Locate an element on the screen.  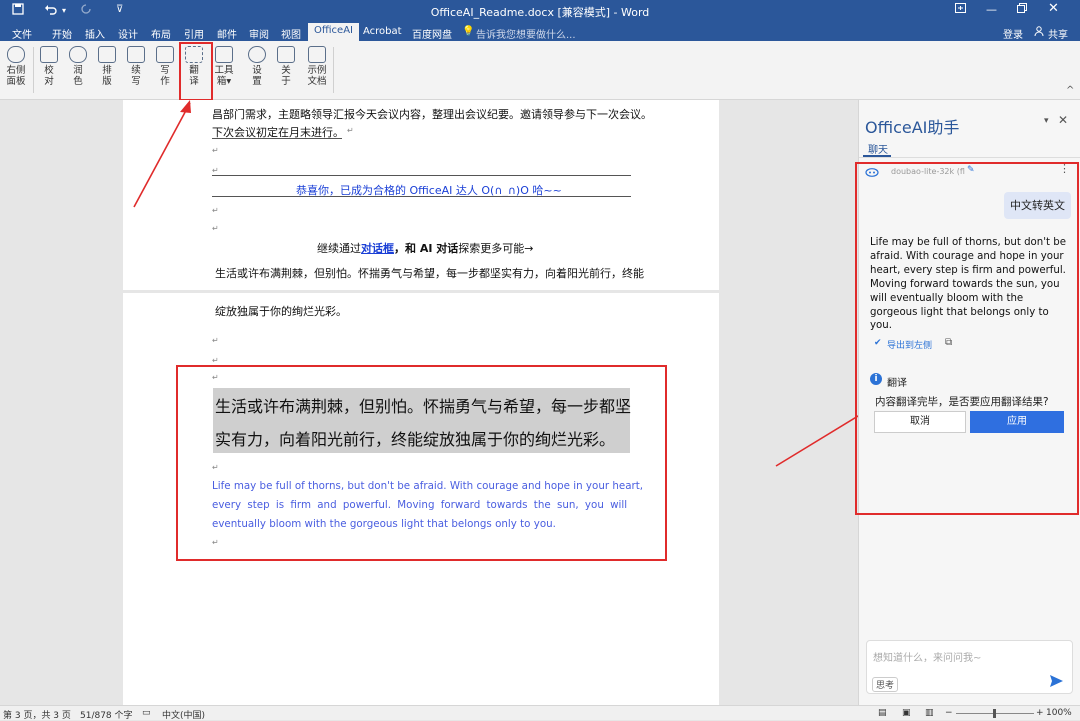
panel-close-icon: ✕ is located at coordinates (1063, 120).